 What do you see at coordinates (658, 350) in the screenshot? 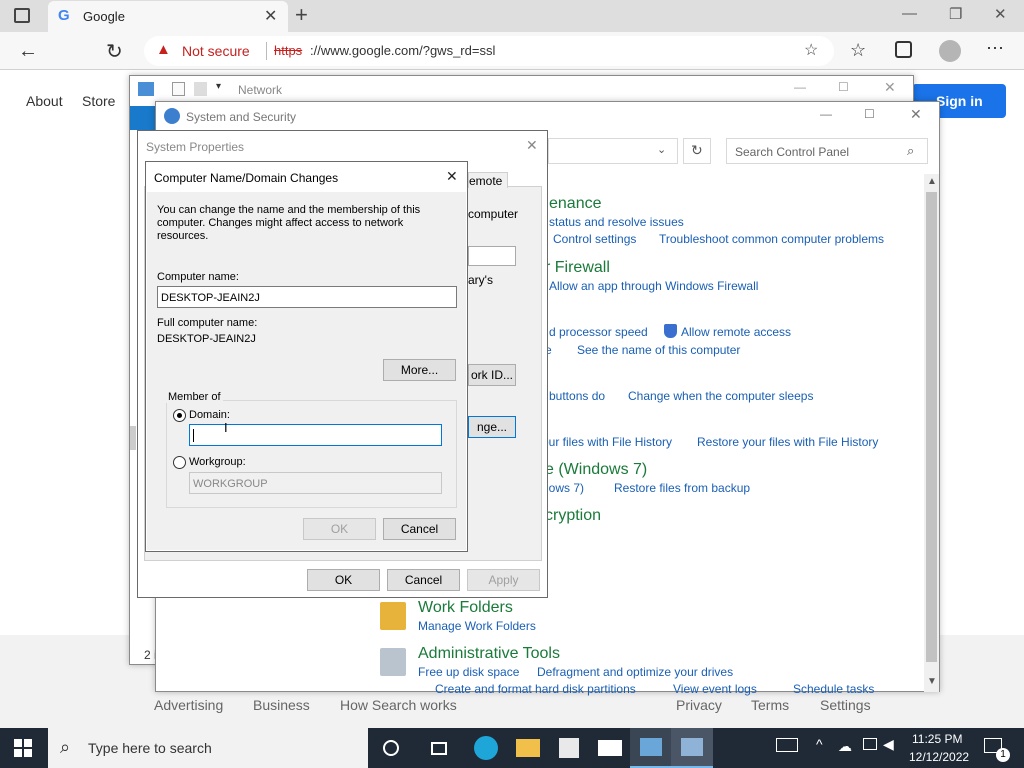
I see `system-link-computer-name: See the name of this computer` at bounding box center [658, 350].